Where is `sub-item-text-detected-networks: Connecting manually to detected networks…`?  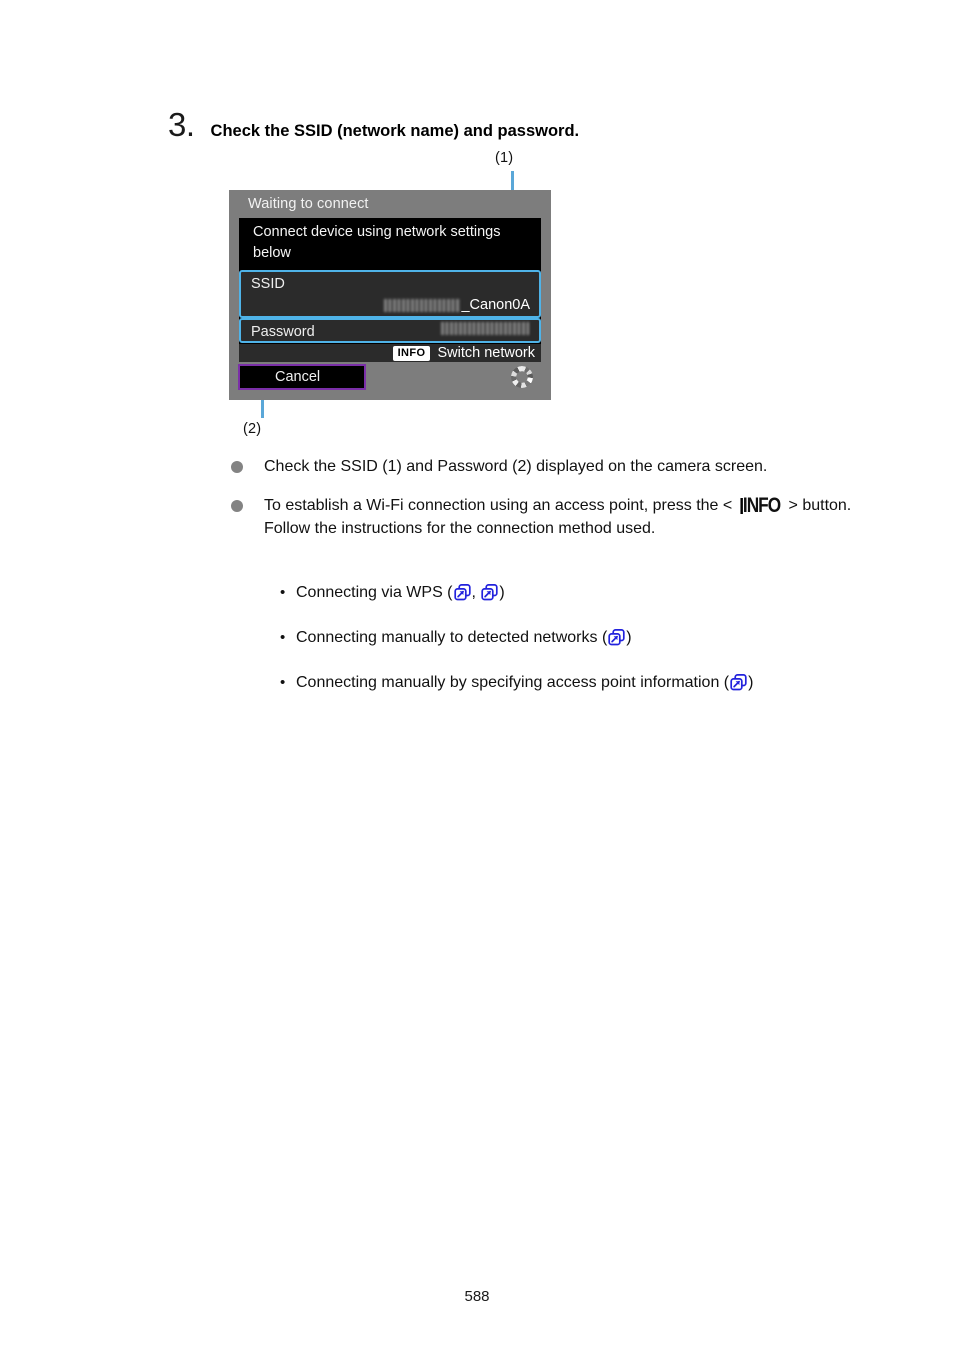
sub-item-text-detected-networks: Connecting manually to detected networks… is located at coordinates (452, 637).